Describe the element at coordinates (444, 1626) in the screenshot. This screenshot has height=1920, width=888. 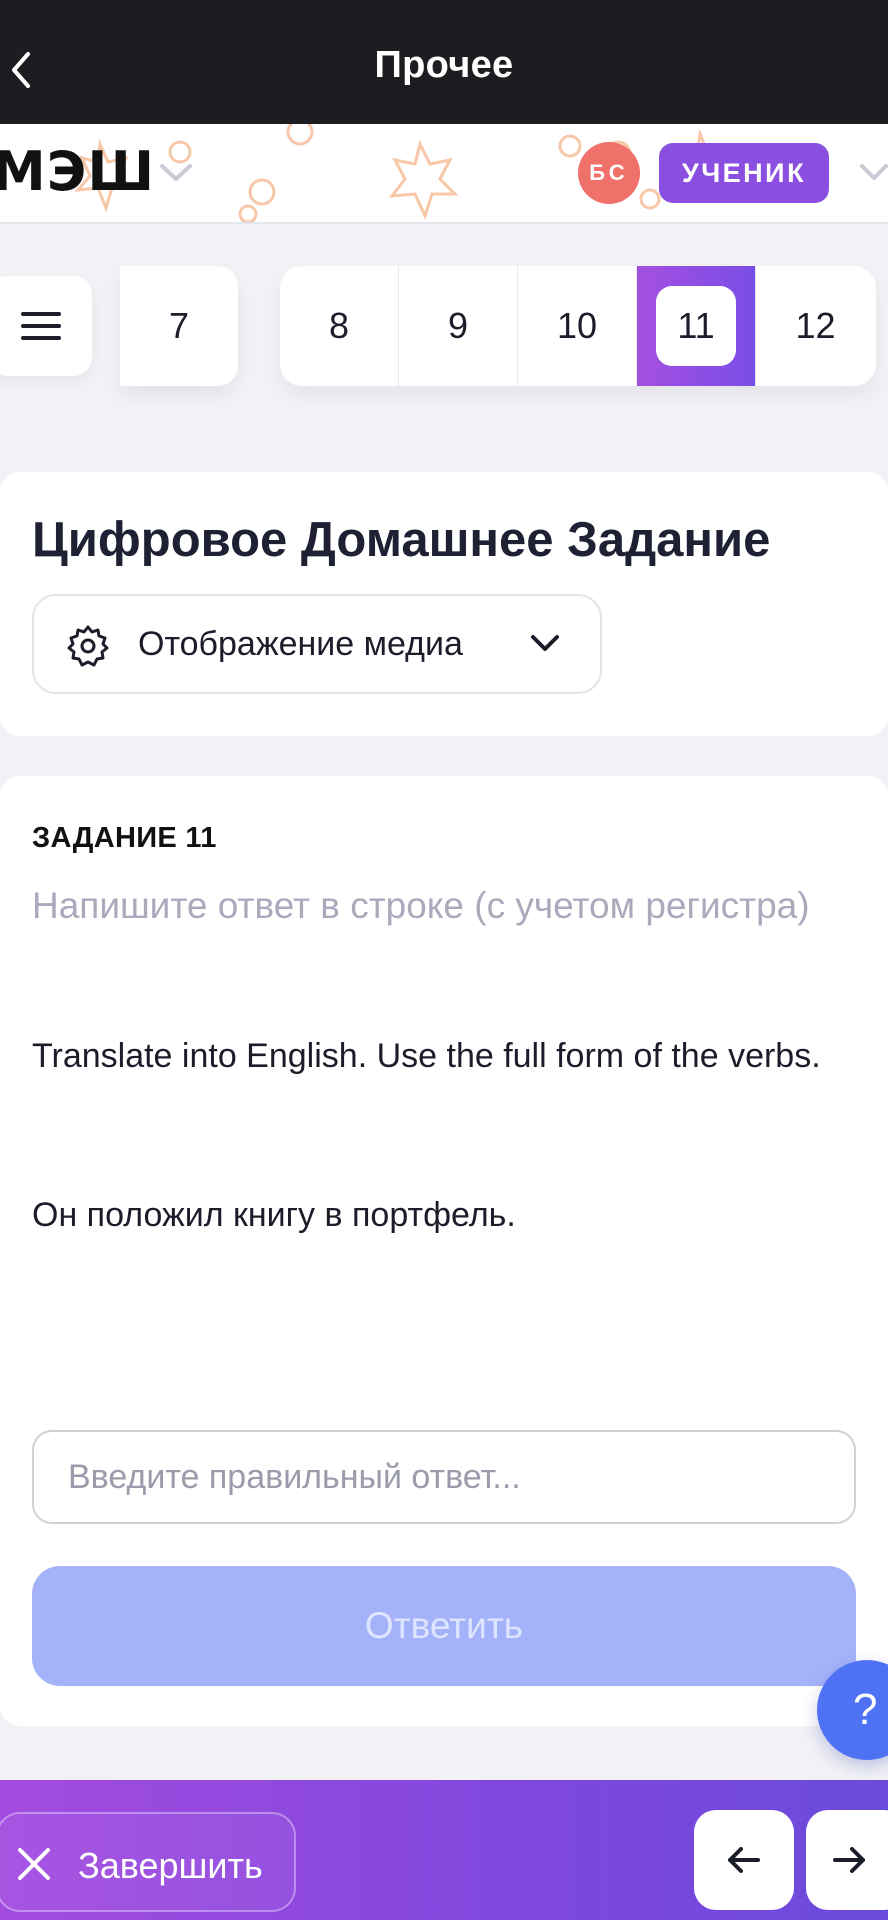
I see `submit-answer-button: Ответить` at that location.